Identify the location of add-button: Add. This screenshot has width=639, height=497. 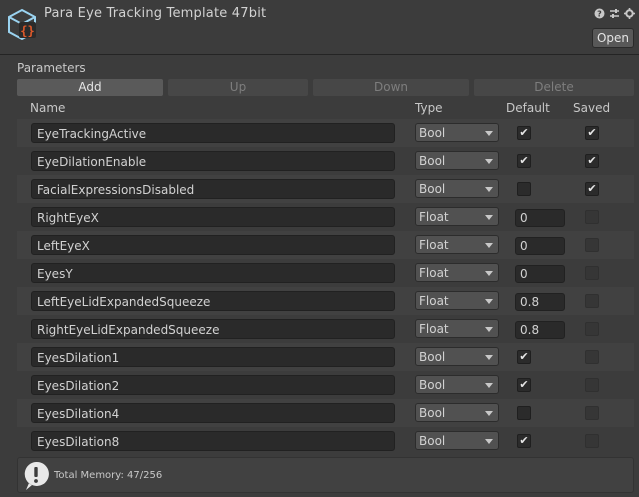
(90, 87).